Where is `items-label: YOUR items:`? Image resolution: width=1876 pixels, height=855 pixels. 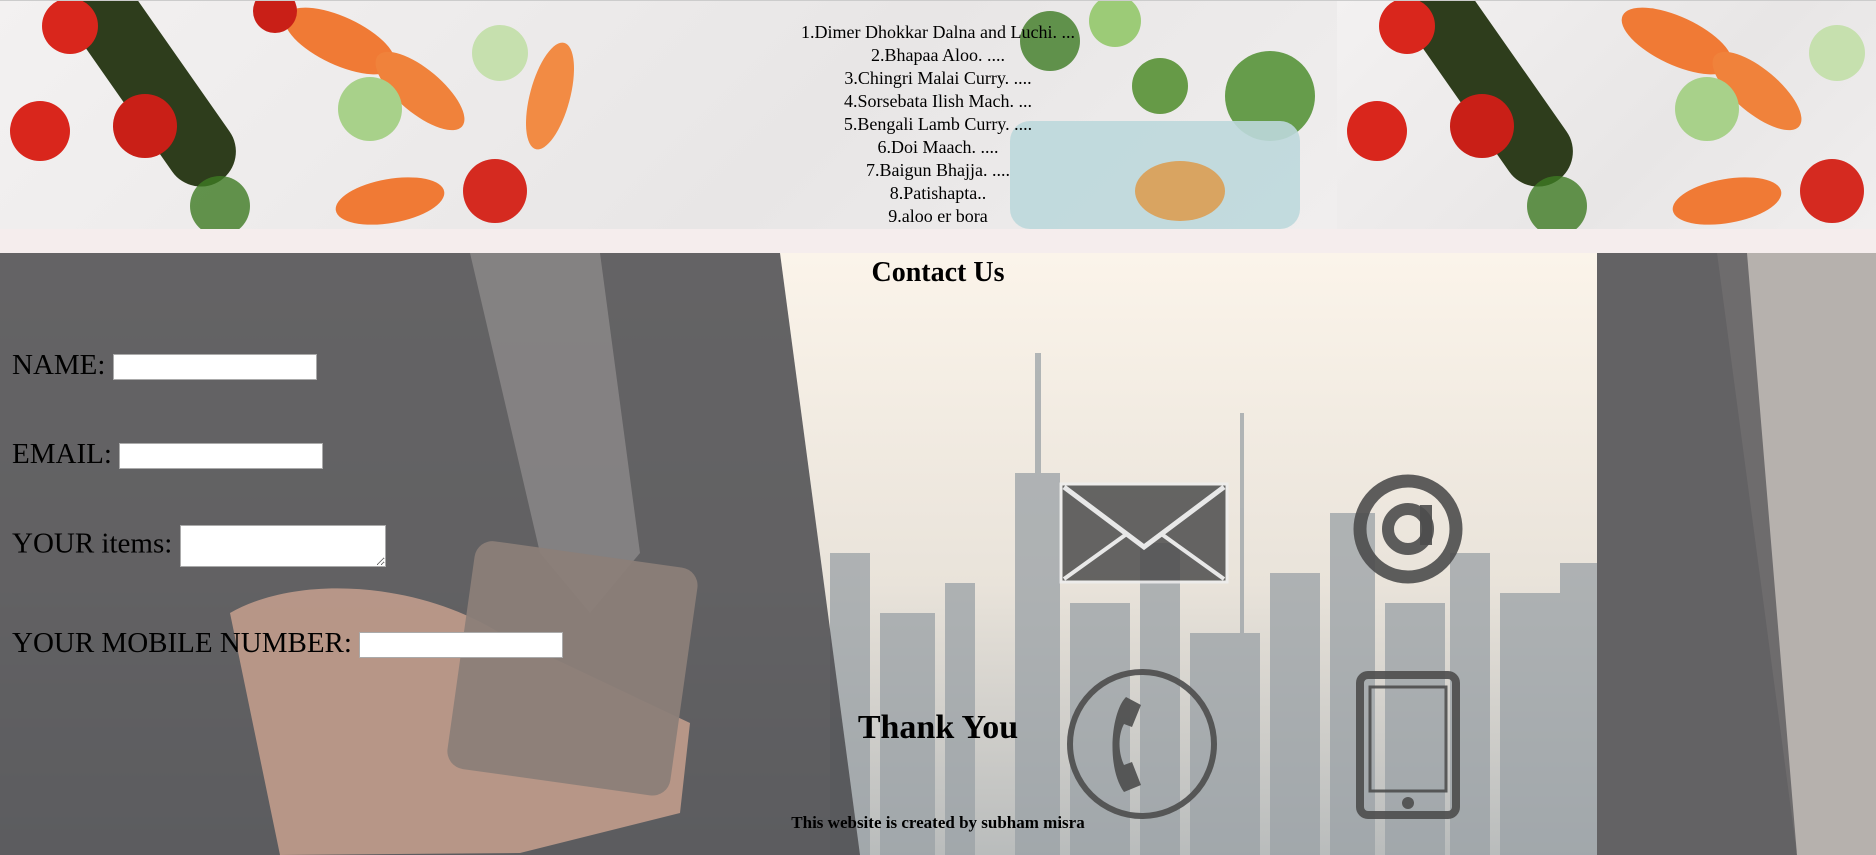 items-label: YOUR items: is located at coordinates (92, 543).